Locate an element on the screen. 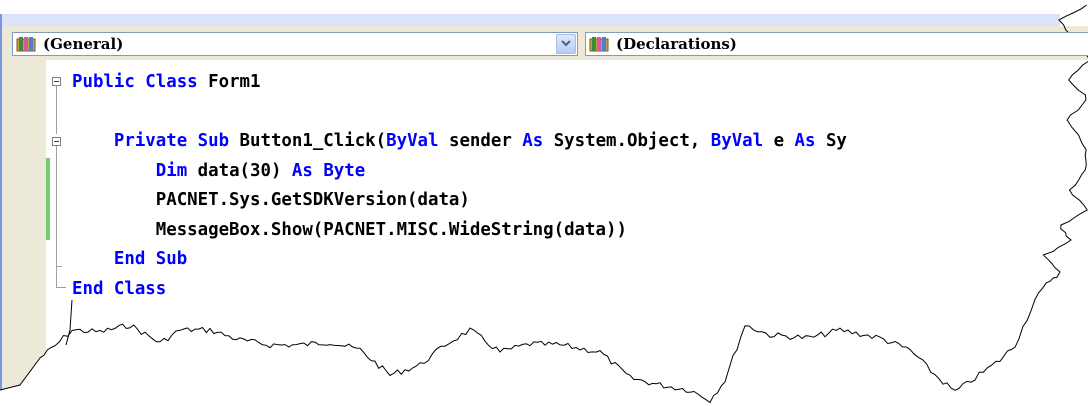 Image resolution: width=1088 pixels, height=406 pixels. code-token: Button1_Click( is located at coordinates (313, 141).